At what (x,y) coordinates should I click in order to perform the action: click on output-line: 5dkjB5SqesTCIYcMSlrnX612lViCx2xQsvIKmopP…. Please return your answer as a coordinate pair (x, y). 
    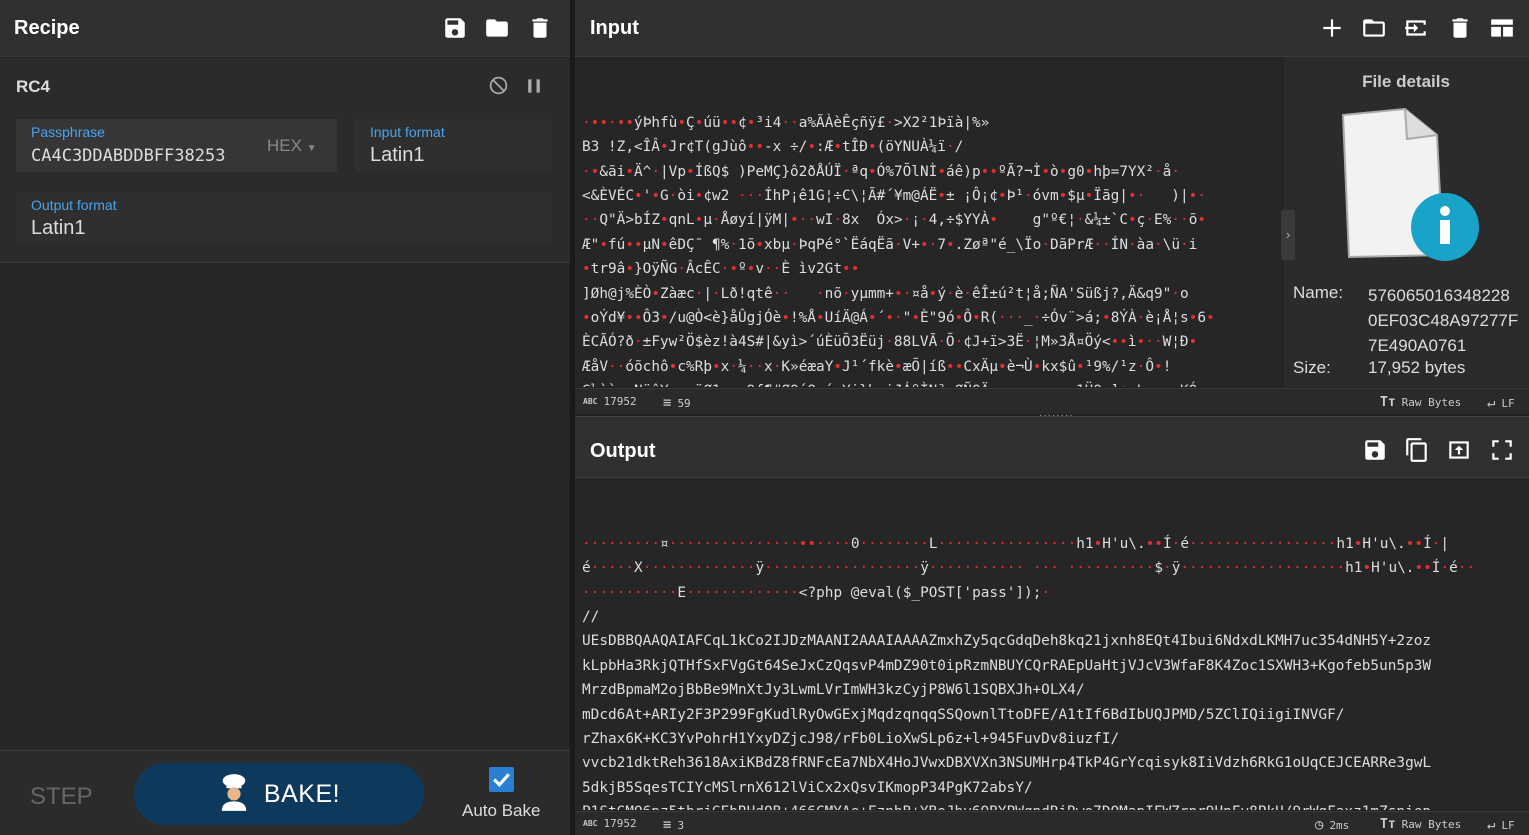
    Looking at the image, I should click on (807, 787).